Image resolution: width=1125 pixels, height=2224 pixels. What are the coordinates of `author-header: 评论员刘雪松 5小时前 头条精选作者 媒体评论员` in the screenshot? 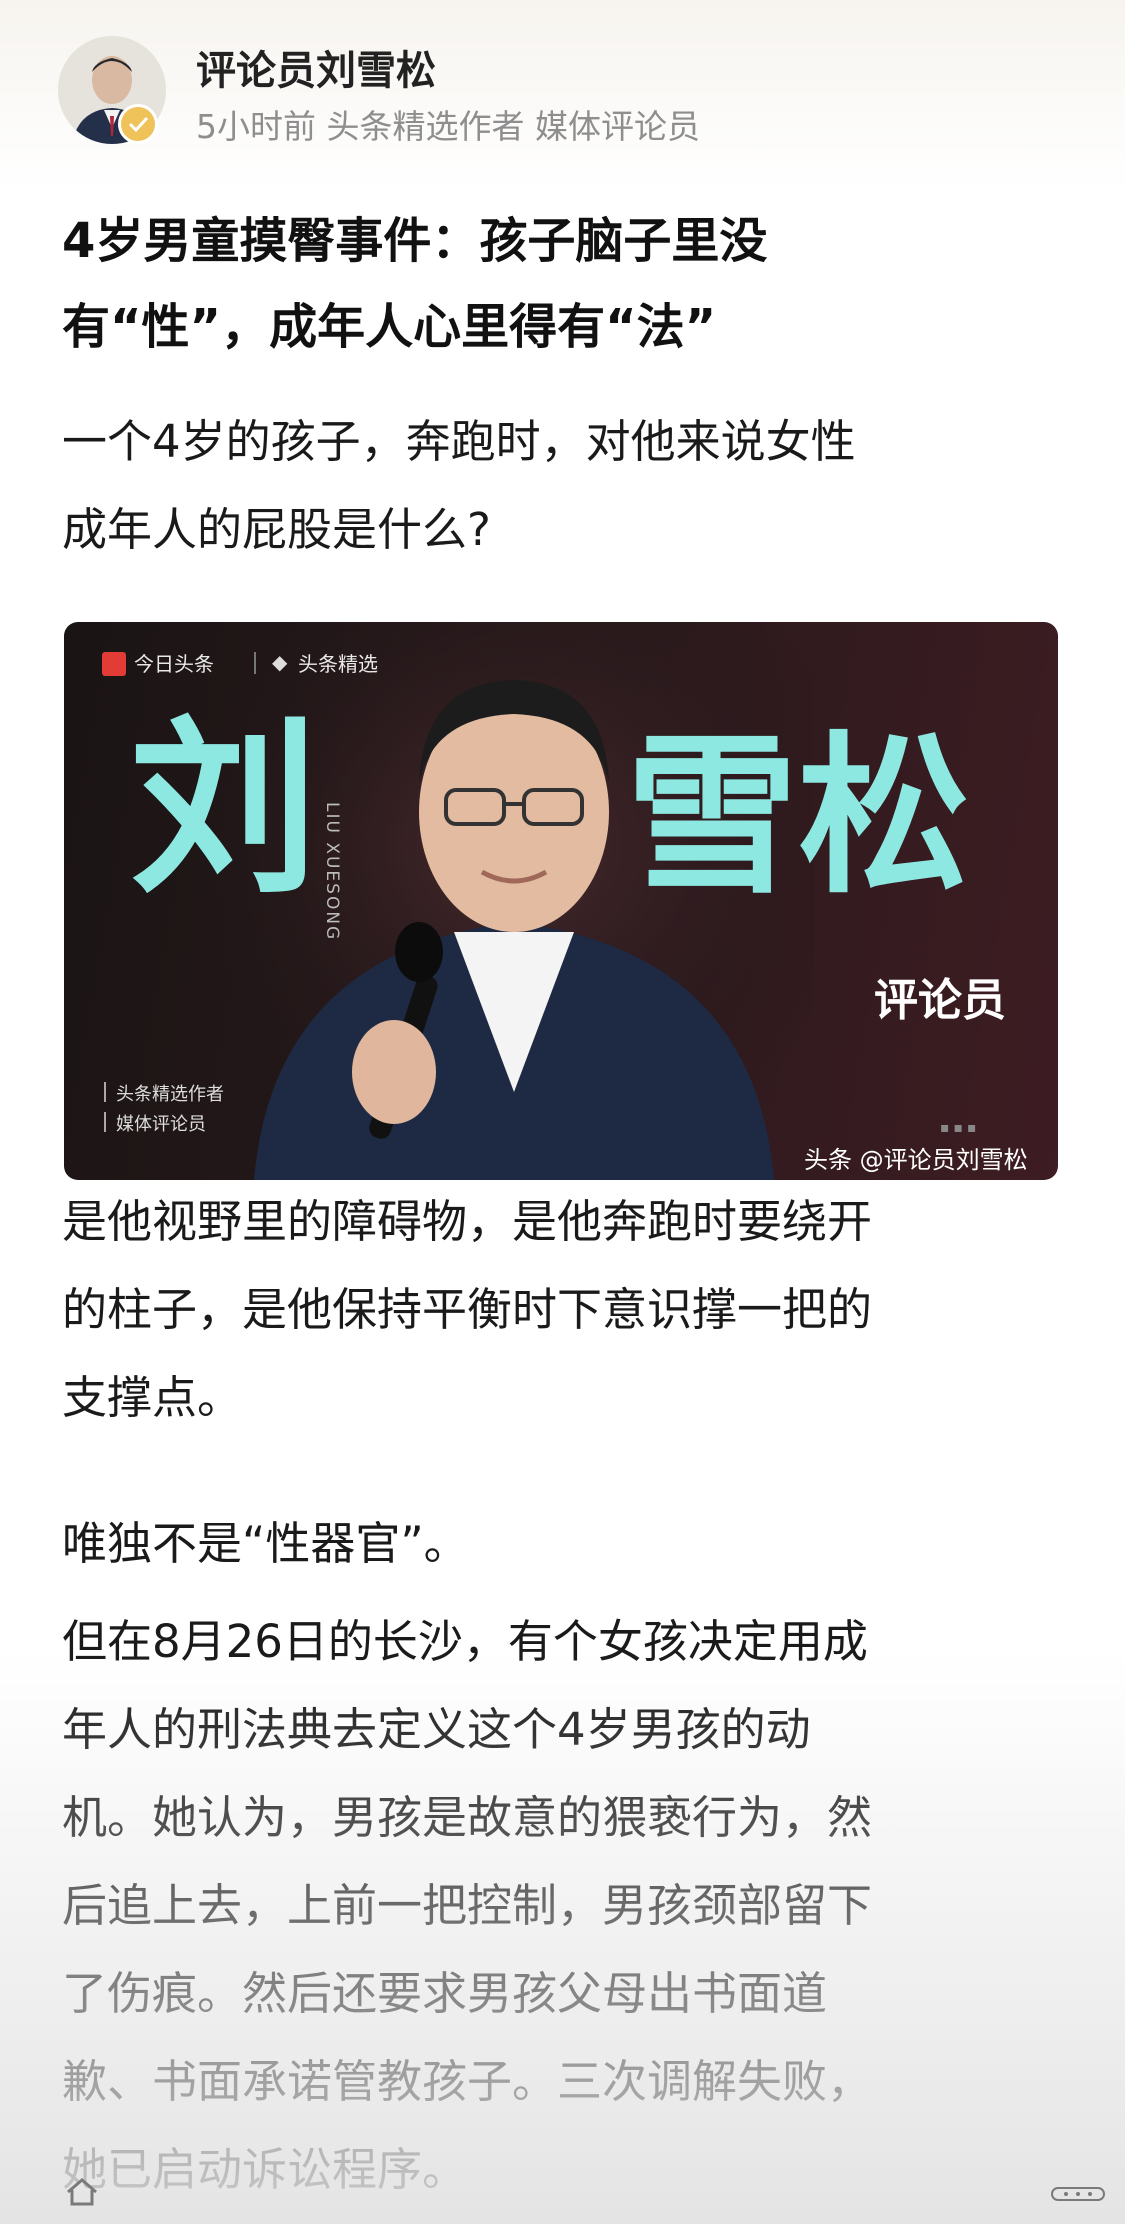 It's located at (562, 95).